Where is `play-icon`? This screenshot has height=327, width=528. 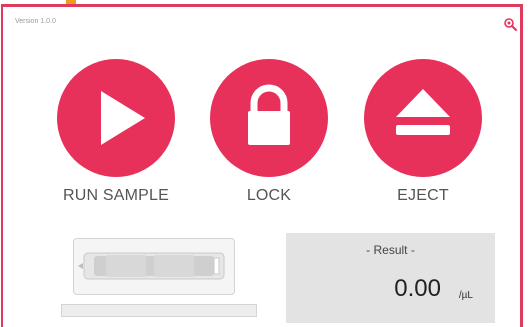 play-icon is located at coordinates (123, 118).